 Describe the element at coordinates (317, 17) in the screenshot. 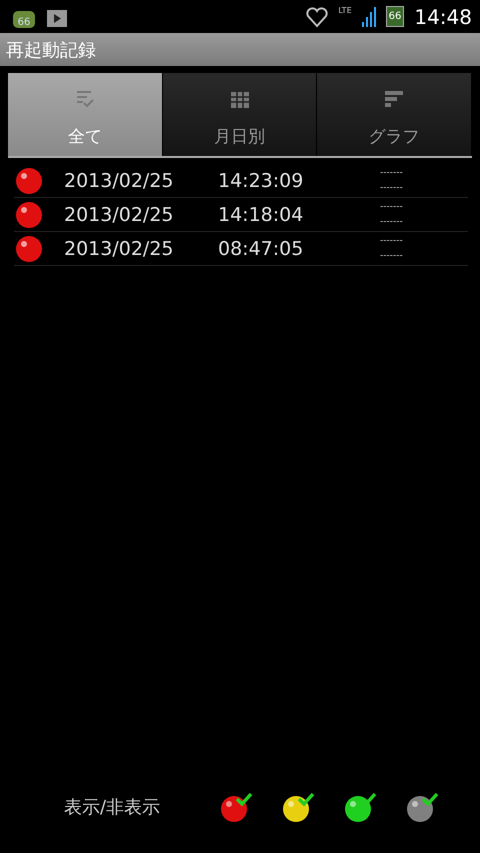

I see `heart-icon` at that location.